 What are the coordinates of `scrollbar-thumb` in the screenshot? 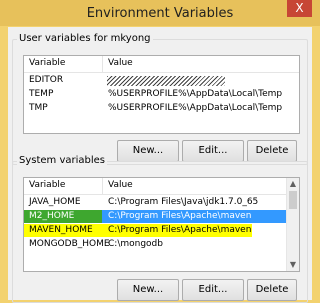 It's located at (293, 200).